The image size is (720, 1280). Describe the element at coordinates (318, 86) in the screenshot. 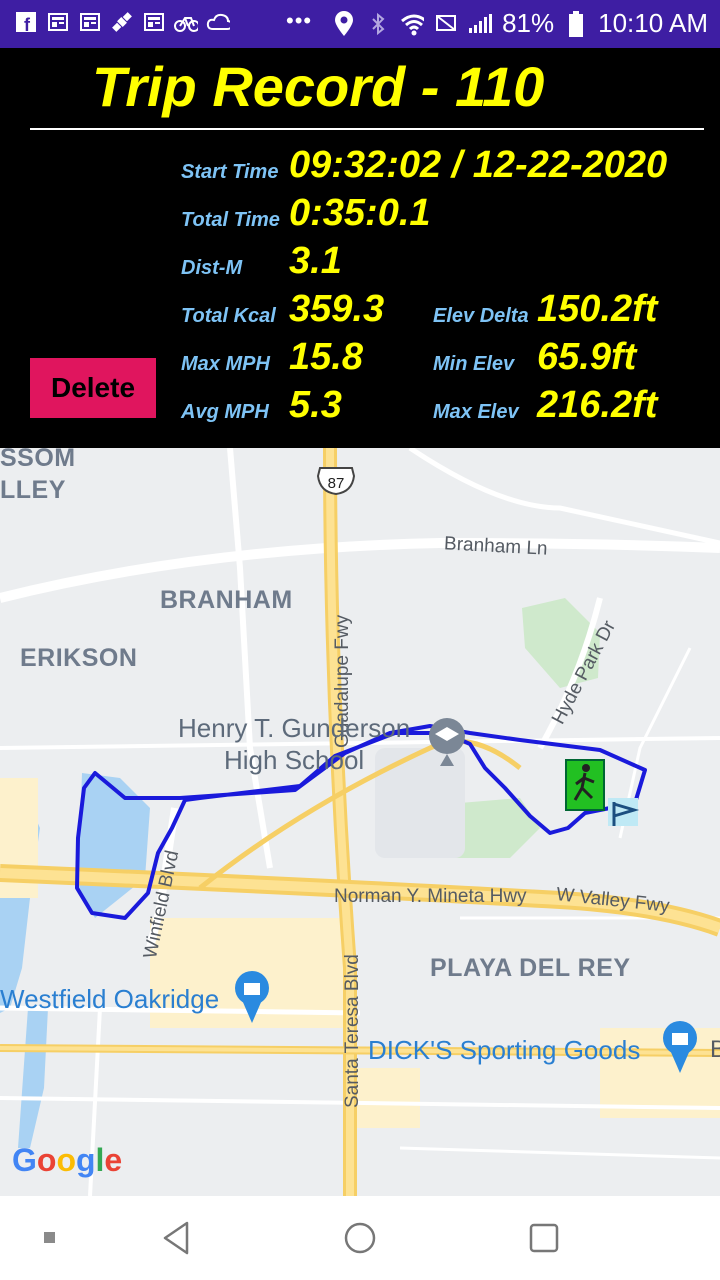

I see `page-title: Trip Record - 110` at that location.